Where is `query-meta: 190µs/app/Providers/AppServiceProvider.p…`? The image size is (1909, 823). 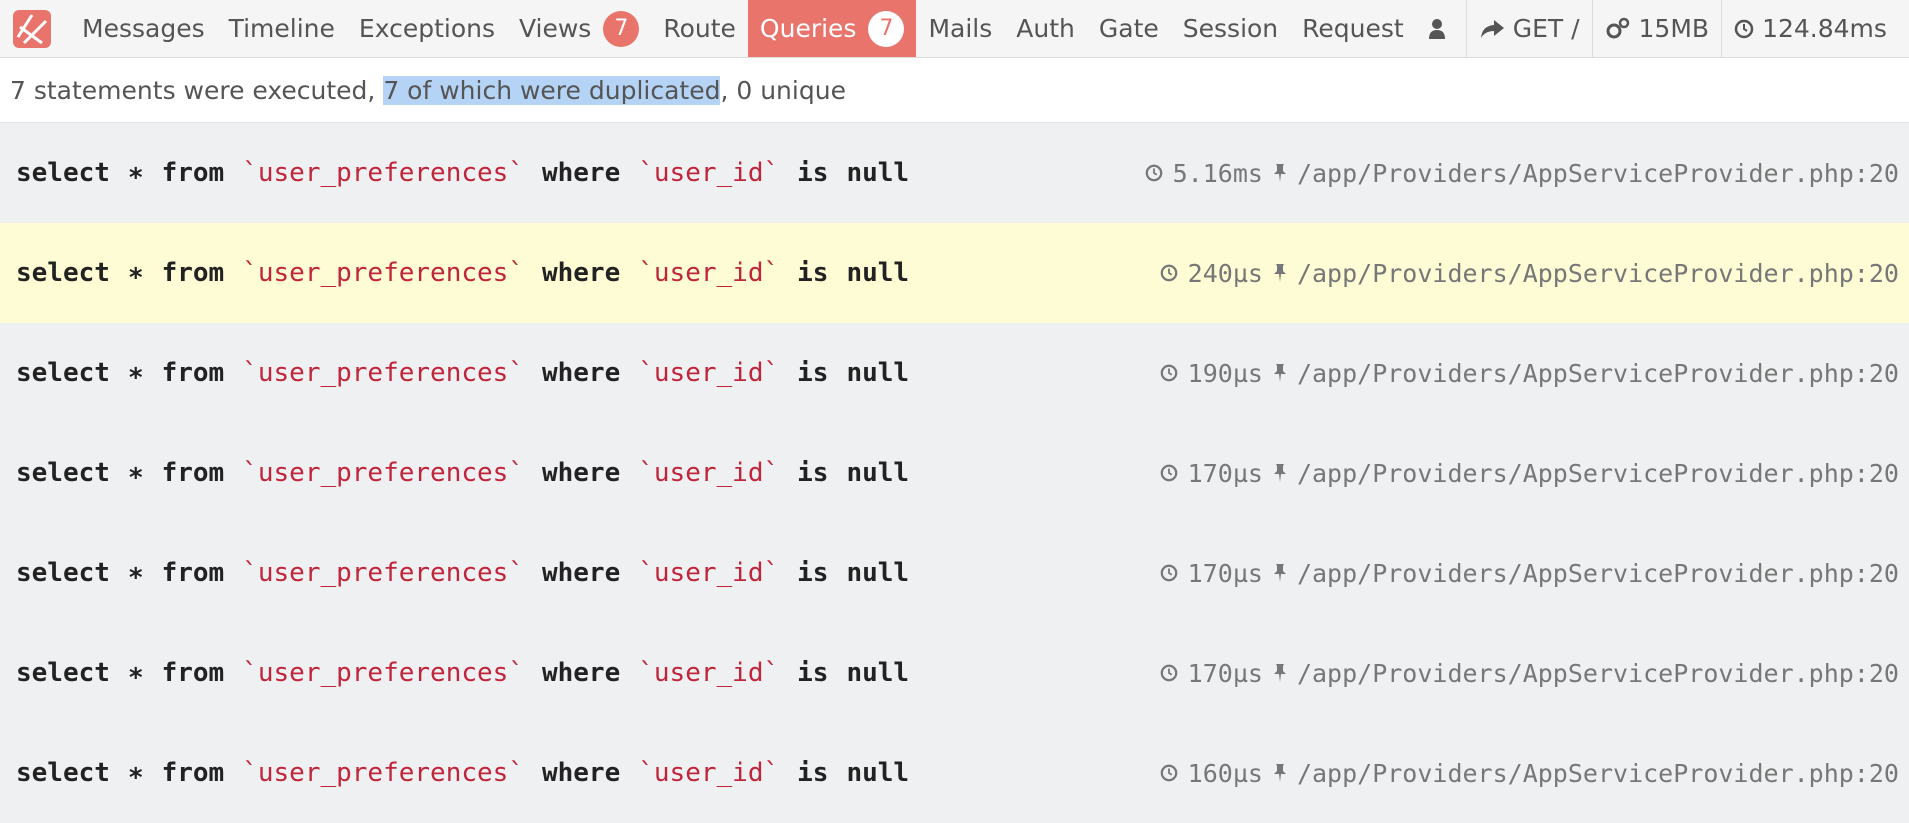 query-meta: 190µs/app/Providers/AppServiceProvider.p… is located at coordinates (1529, 373).